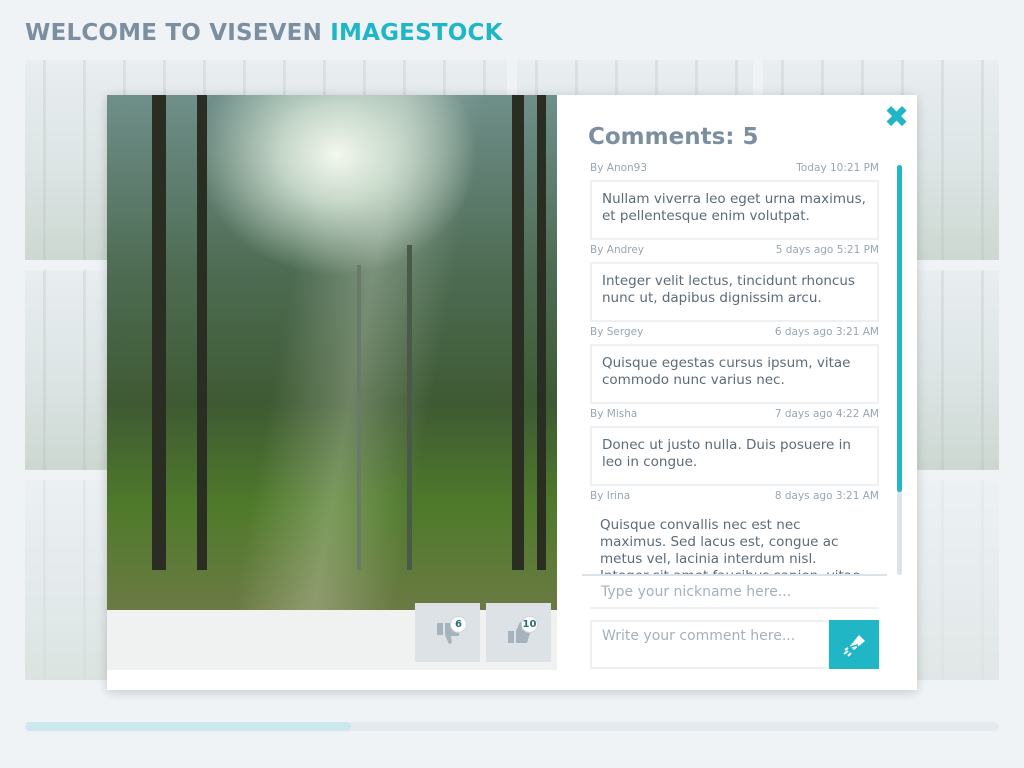 The height and width of the screenshot is (768, 1024). Describe the element at coordinates (512, 726) in the screenshot. I see `progress-bar` at that location.